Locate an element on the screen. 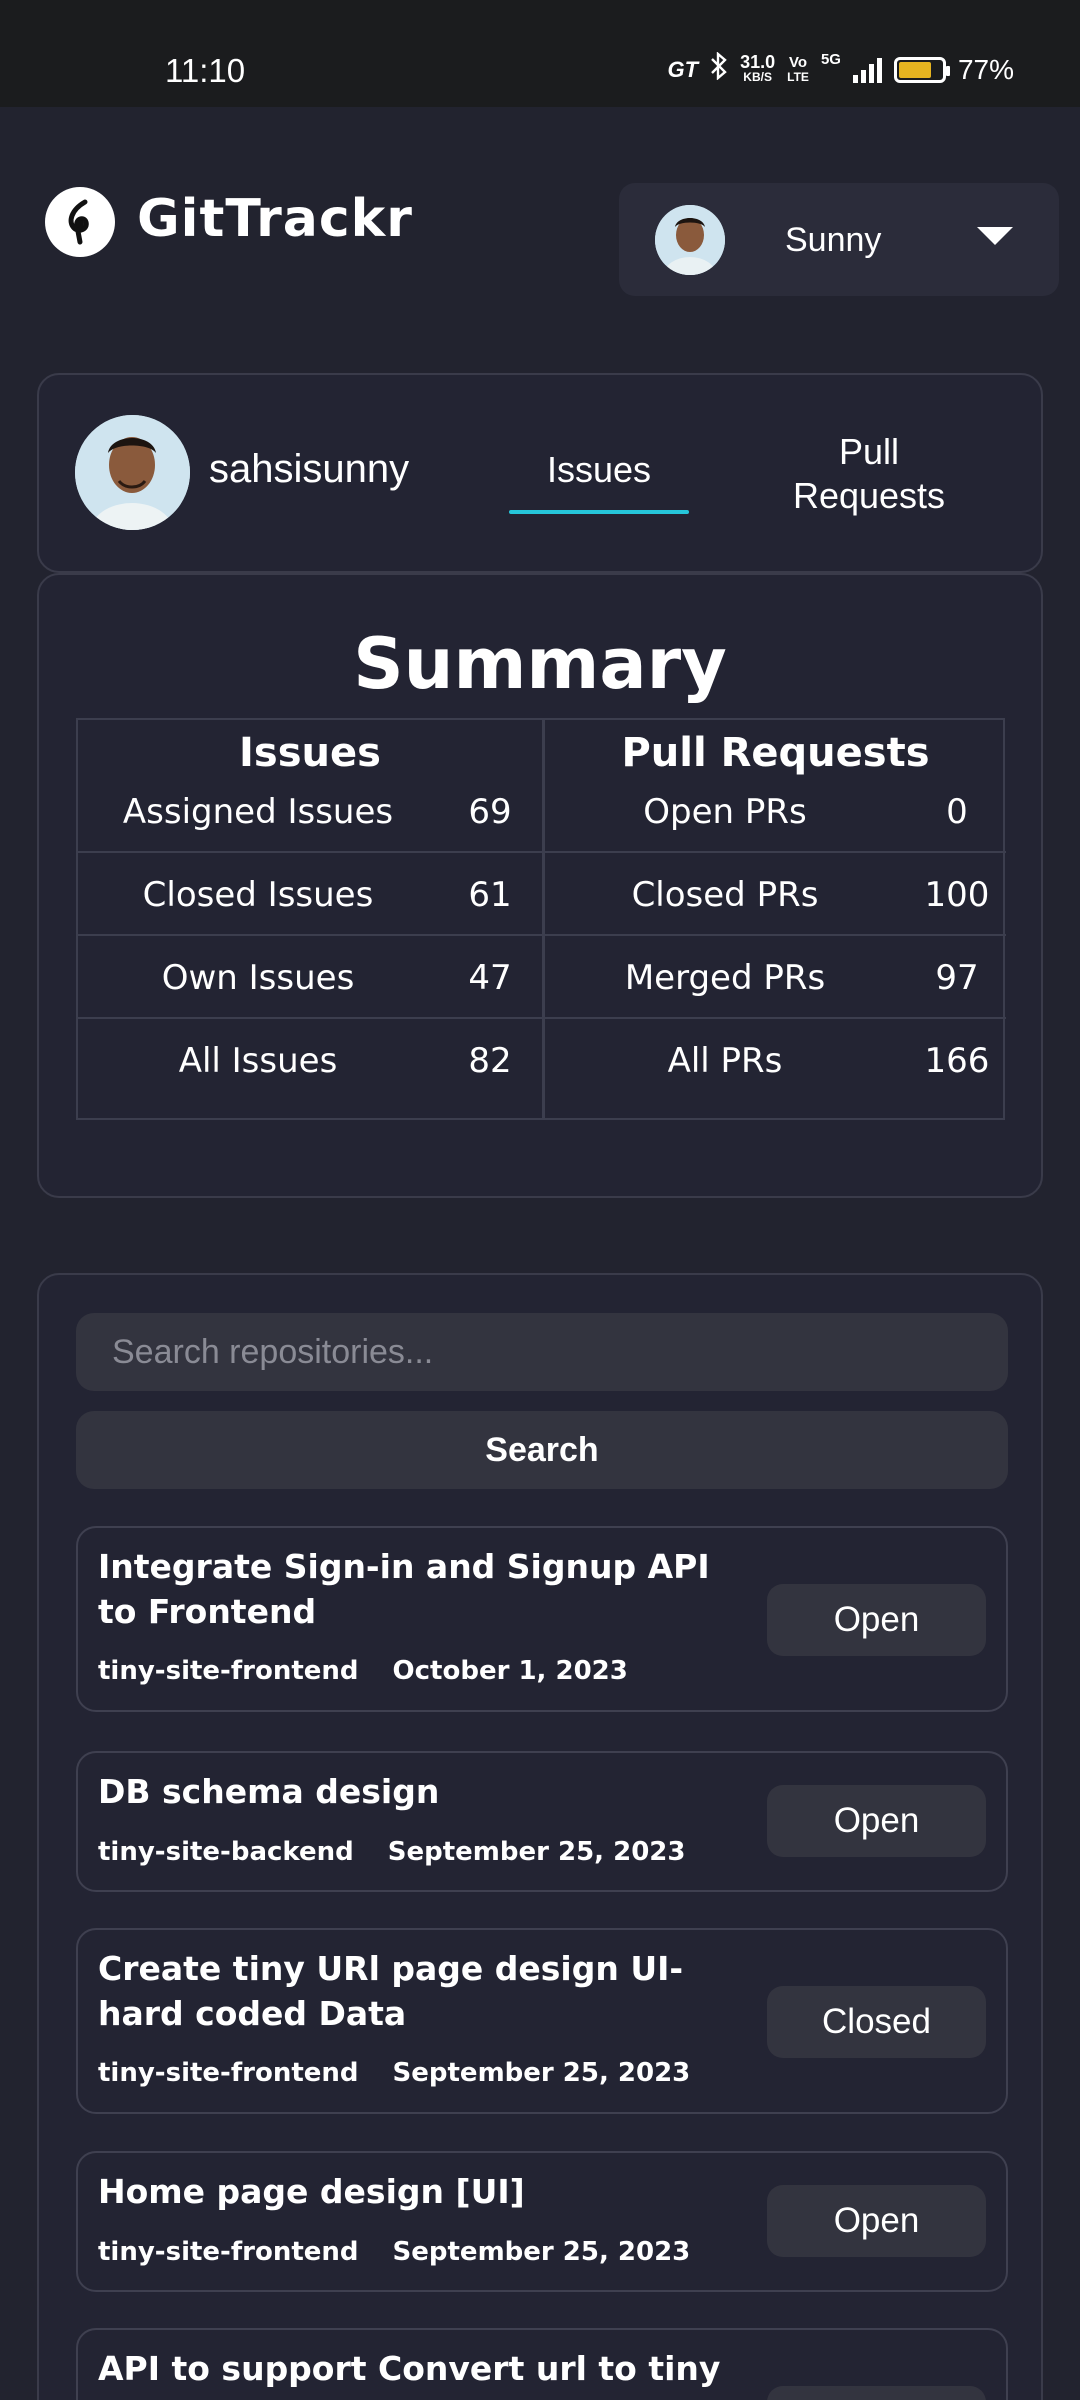  summary-value: 47 is located at coordinates (490, 978).